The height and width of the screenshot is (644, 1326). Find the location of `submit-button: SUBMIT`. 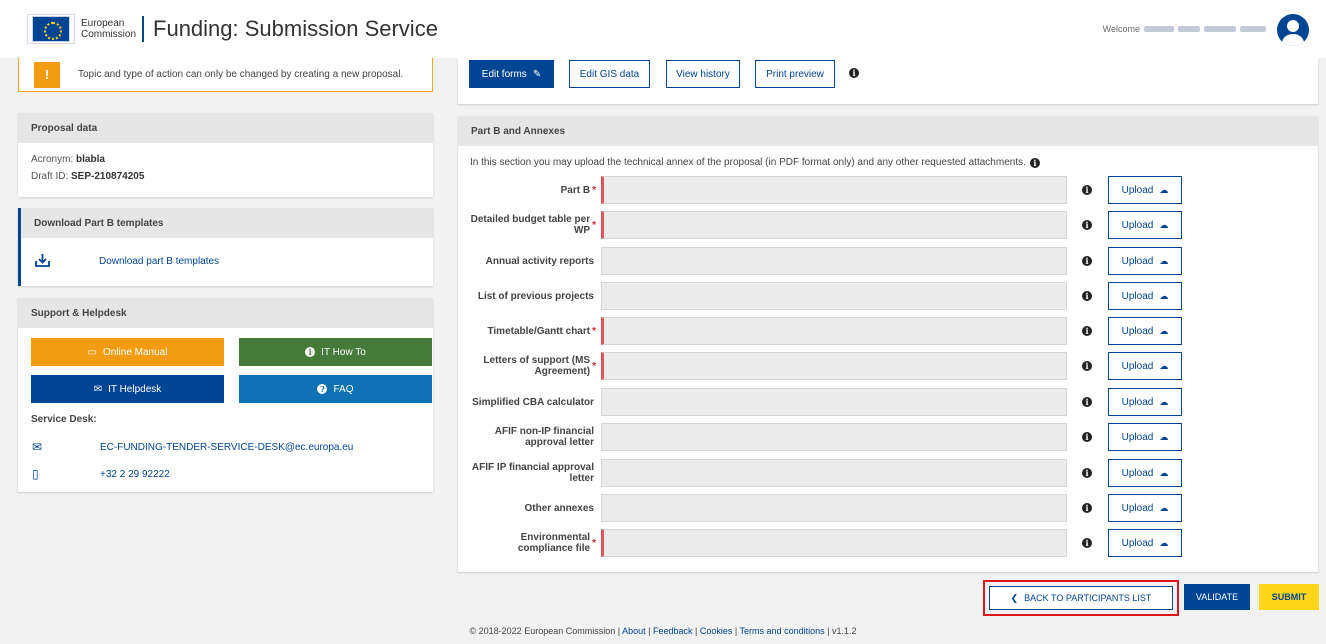

submit-button: SUBMIT is located at coordinates (1289, 597).